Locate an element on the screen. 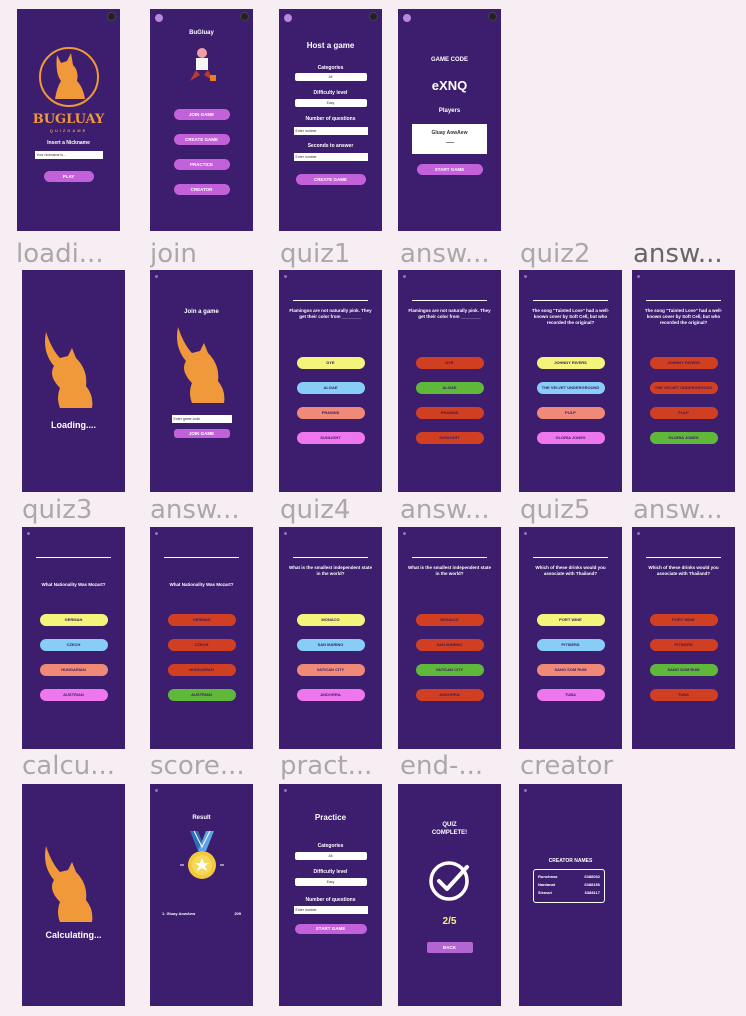  option-4: AUSTRIAN is located at coordinates (73, 695).